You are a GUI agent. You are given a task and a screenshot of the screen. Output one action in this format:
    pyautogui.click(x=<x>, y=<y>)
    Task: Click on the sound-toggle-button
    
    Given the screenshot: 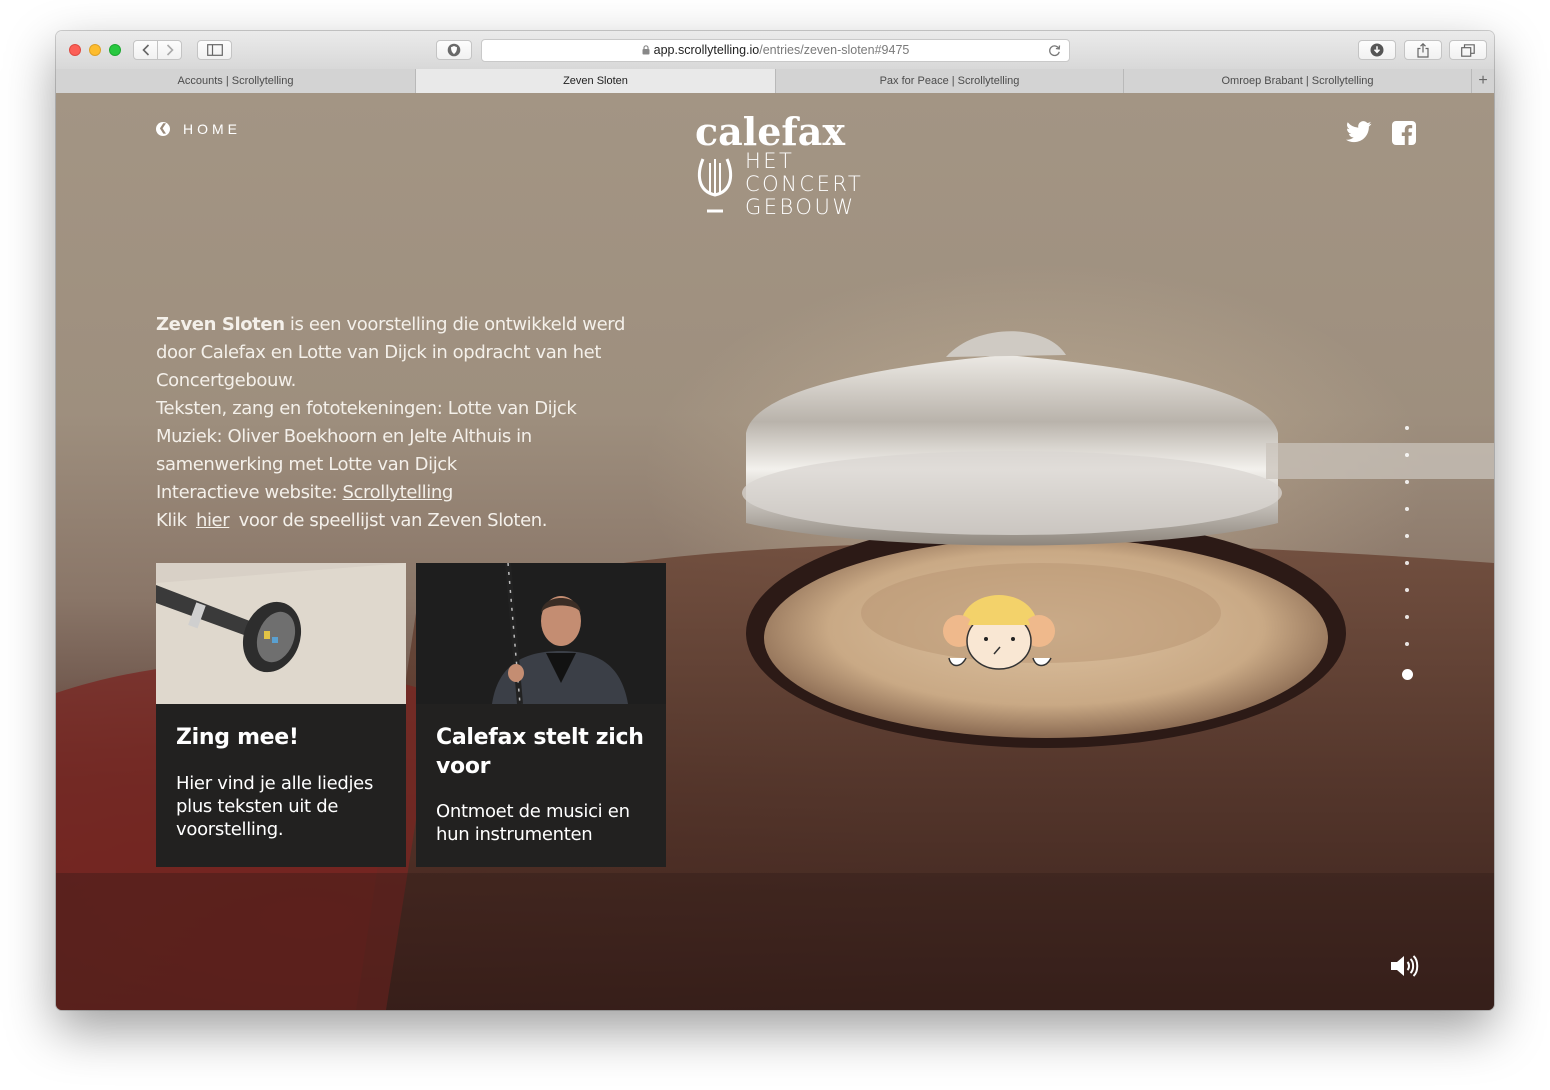 What is the action you would take?
    pyautogui.click(x=1404, y=968)
    